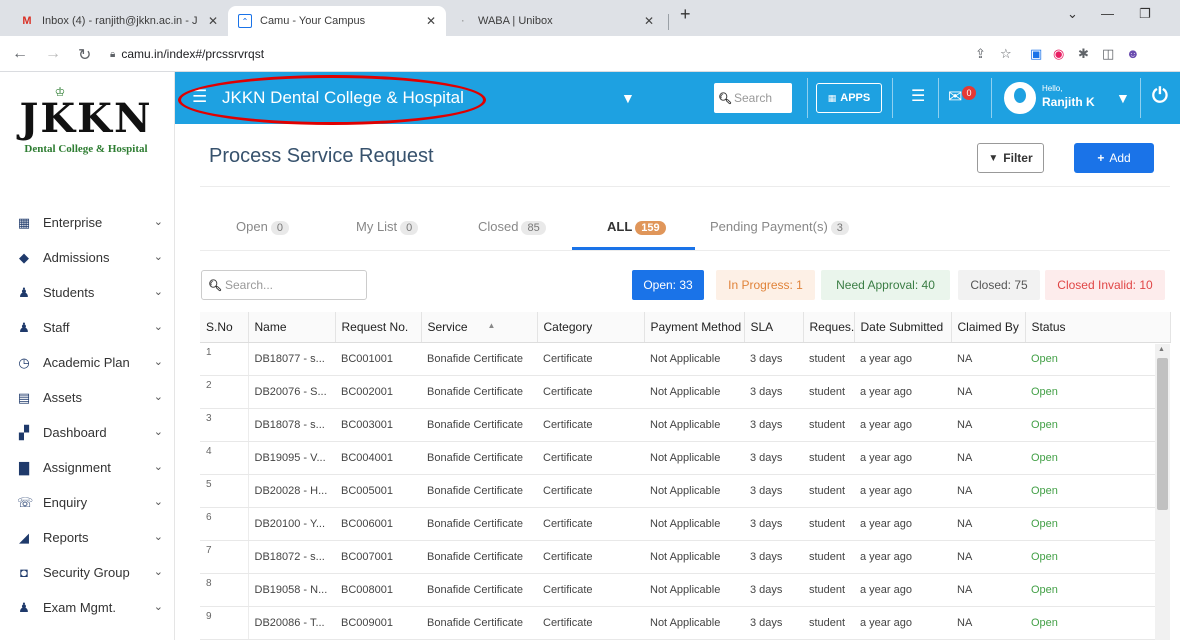 Image resolution: width=1180 pixels, height=640 pixels. Describe the element at coordinates (903, 327) in the screenshot. I see `column-header: Date Submitted` at that location.